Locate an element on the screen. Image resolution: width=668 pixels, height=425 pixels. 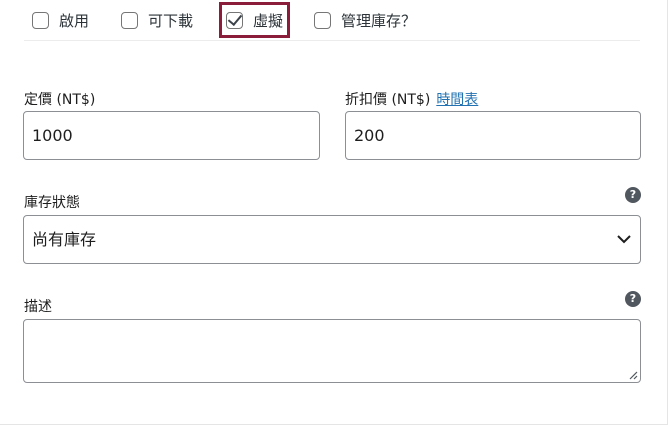
sale-price-label: 折扣價 (NT$) is located at coordinates (388, 100).